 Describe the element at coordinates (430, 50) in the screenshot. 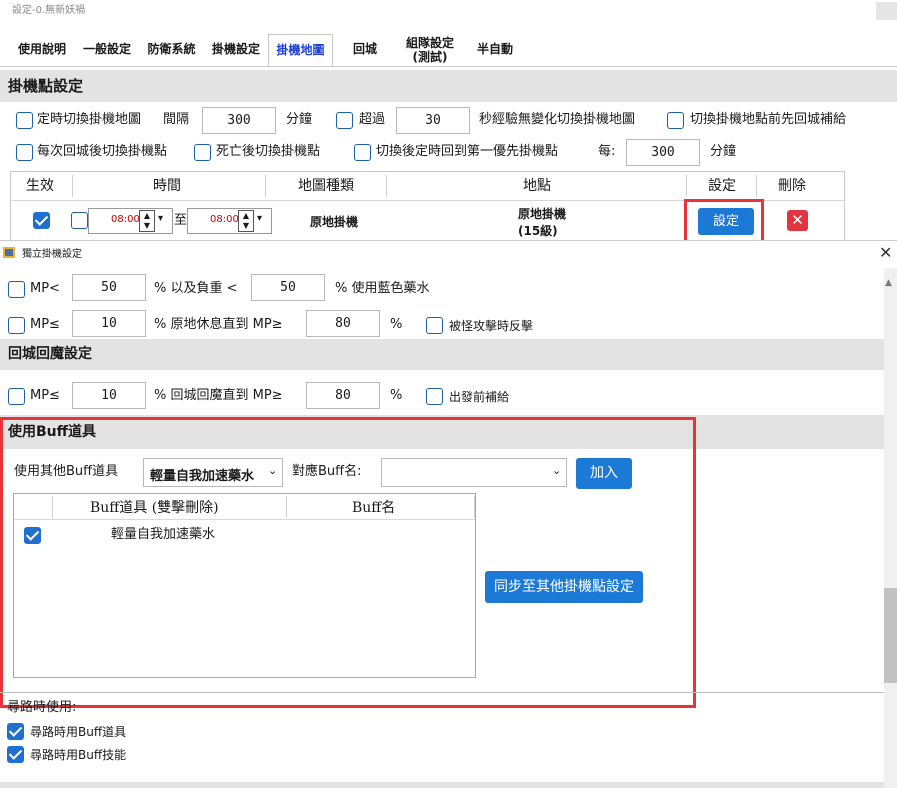

I see `tab-party: 組隊設定 (測試)` at that location.